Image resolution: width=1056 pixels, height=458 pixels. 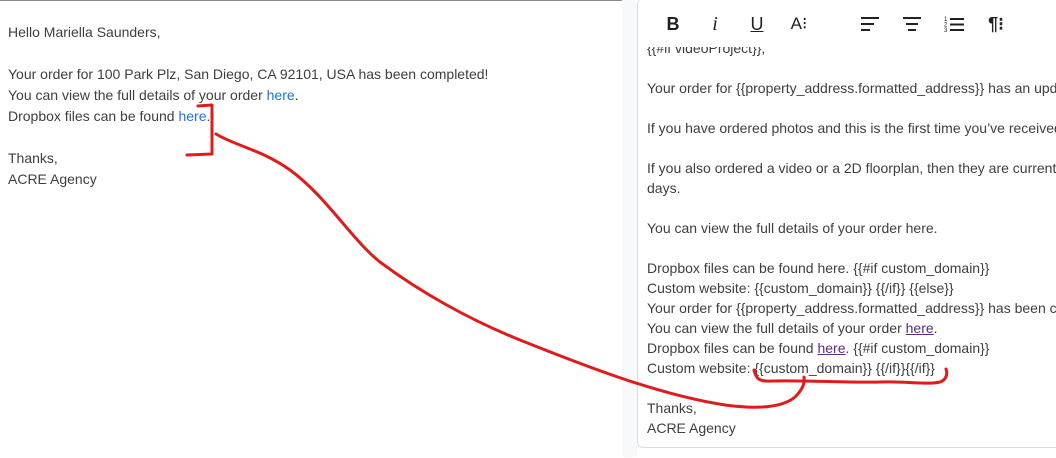 What do you see at coordinates (93, 116) in the screenshot?
I see `preview-dropbox-text: Dropbox files can be found` at bounding box center [93, 116].